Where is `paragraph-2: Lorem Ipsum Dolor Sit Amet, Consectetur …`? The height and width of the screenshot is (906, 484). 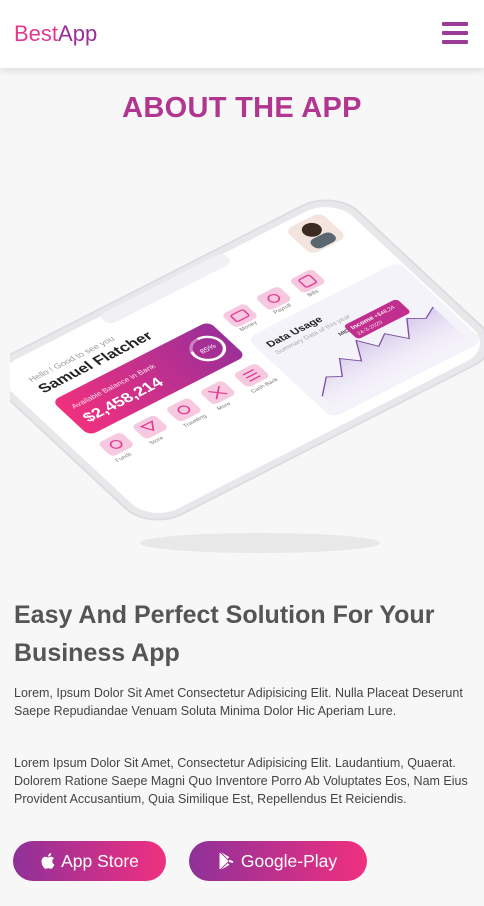 paragraph-2: Lorem Ipsum Dolor Sit Amet, Consectetur … is located at coordinates (241, 781).